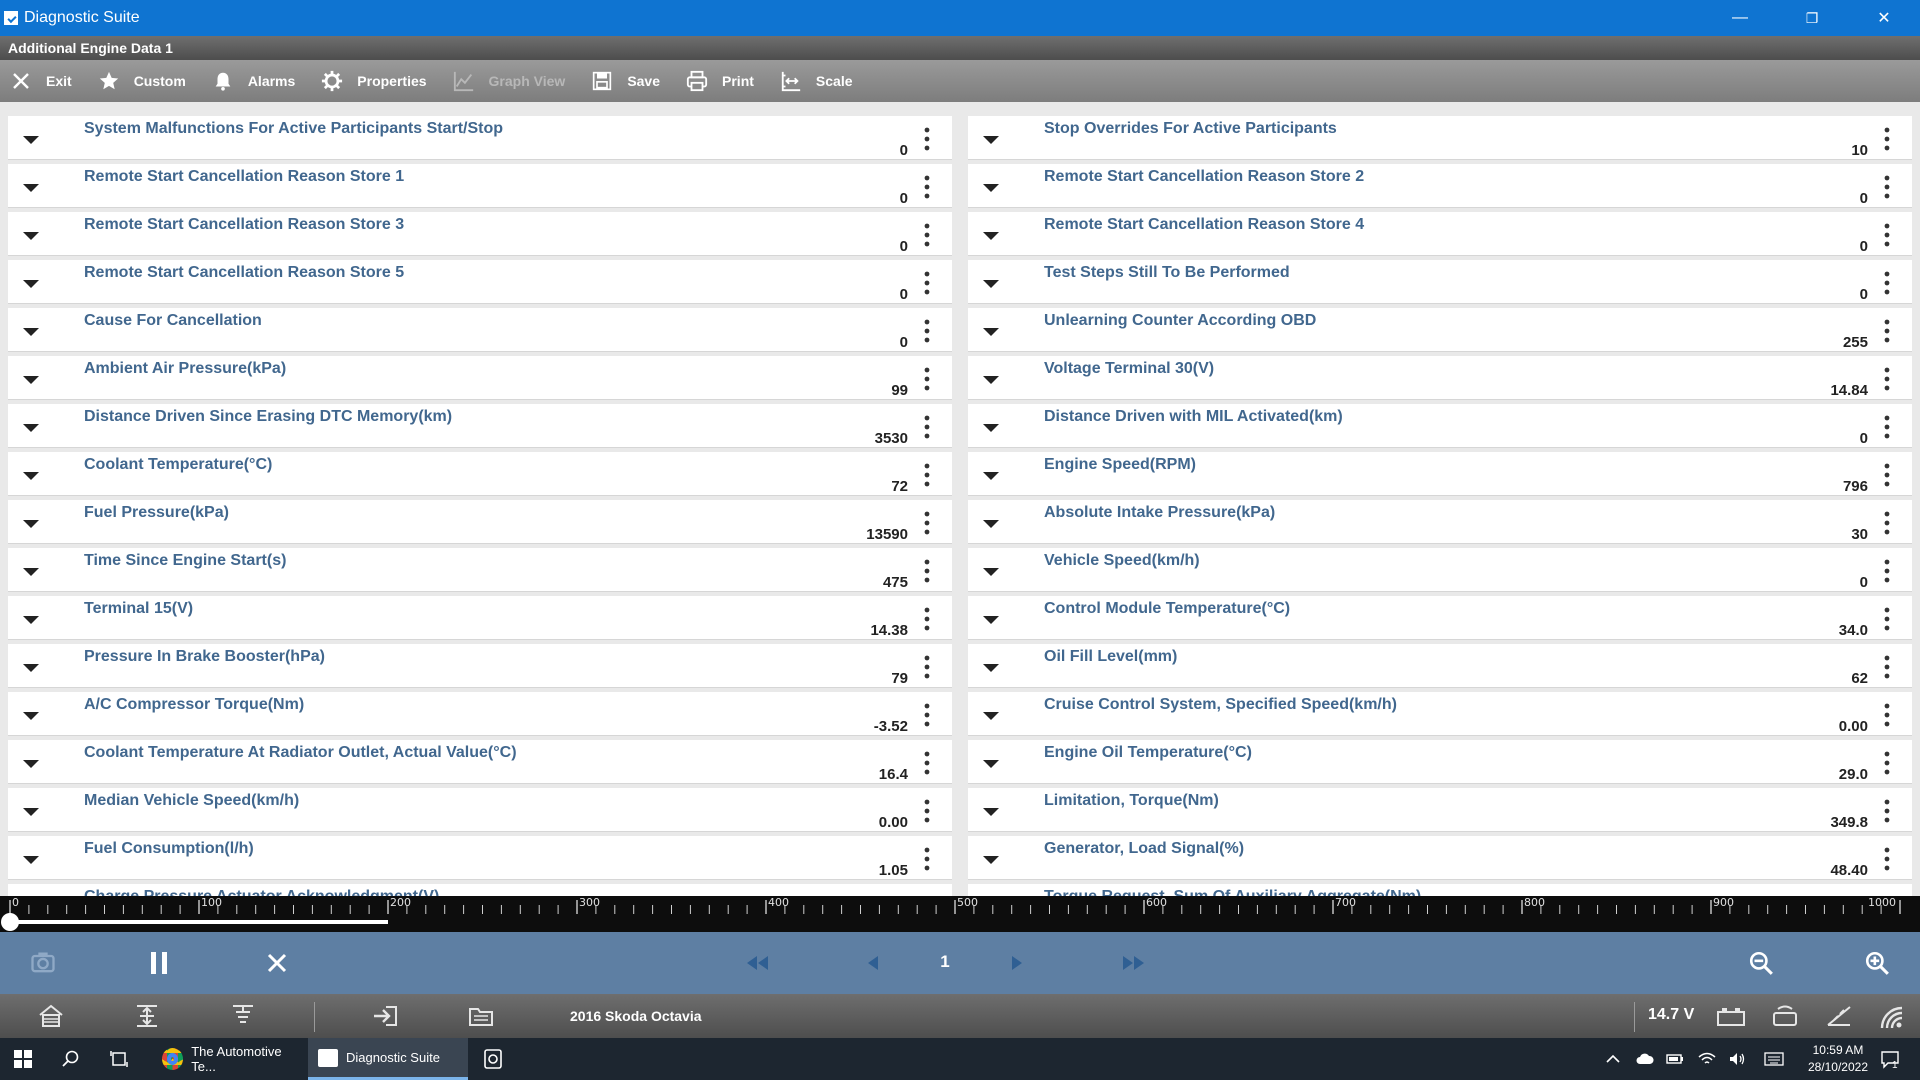 Image resolution: width=1920 pixels, height=1080 pixels. What do you see at coordinates (51, 1016) in the screenshot?
I see `home-button` at bounding box center [51, 1016].